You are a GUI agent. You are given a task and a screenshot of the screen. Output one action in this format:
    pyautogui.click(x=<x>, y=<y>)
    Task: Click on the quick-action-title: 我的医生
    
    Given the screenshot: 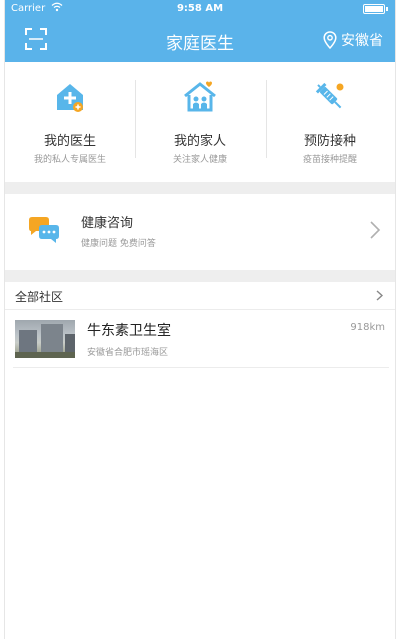 What is the action you would take?
    pyautogui.click(x=69, y=141)
    